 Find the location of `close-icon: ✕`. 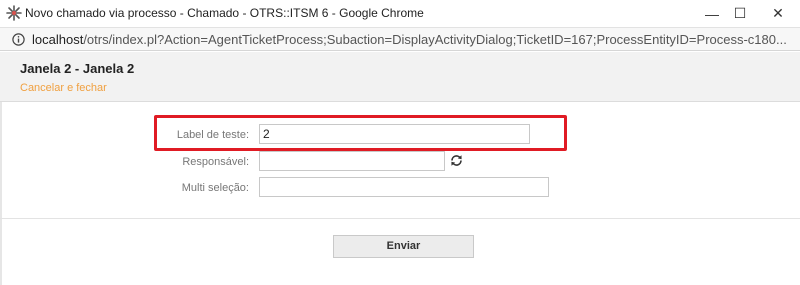

close-icon: ✕ is located at coordinates (778, 13).